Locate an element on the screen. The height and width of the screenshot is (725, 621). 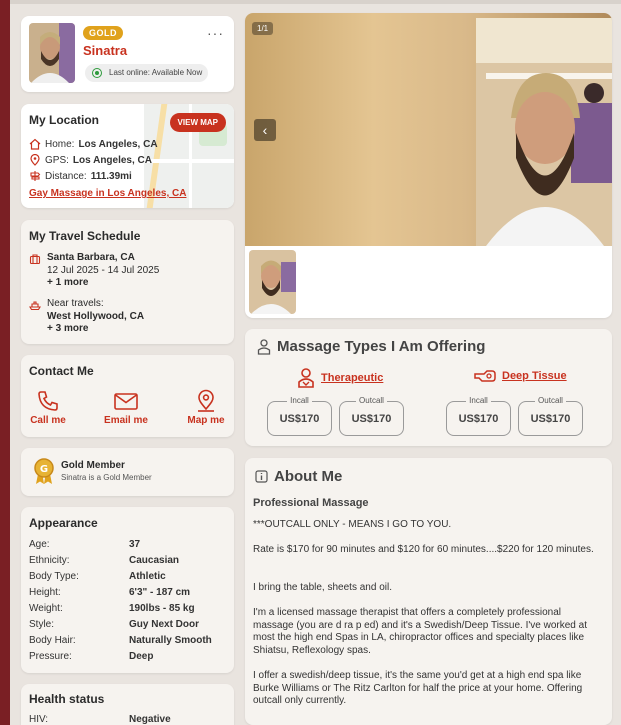
map-me-button: Map me is located at coordinates (206, 407).